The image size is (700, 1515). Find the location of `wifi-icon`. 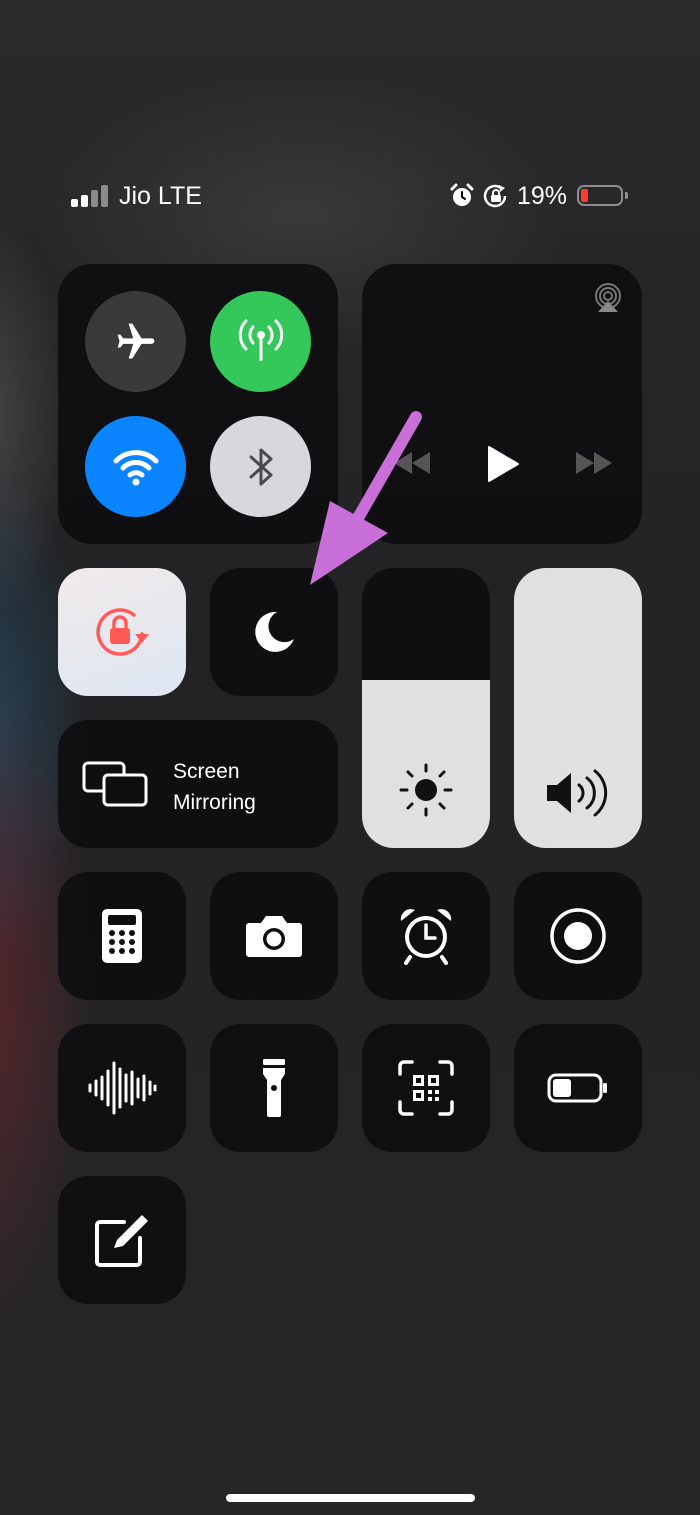

wifi-icon is located at coordinates (135, 467).